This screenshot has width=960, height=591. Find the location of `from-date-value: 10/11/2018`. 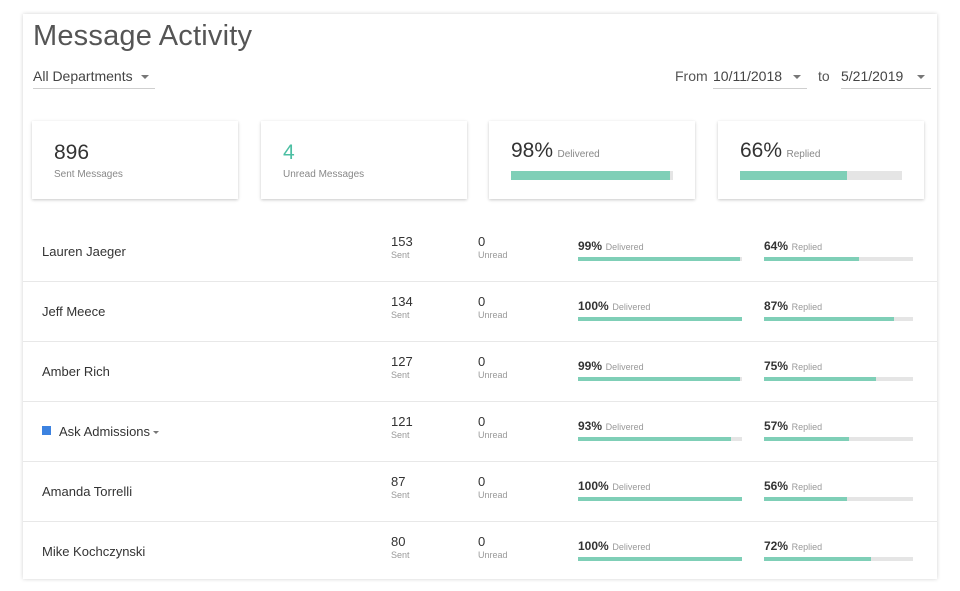

from-date-value: 10/11/2018 is located at coordinates (748, 76).